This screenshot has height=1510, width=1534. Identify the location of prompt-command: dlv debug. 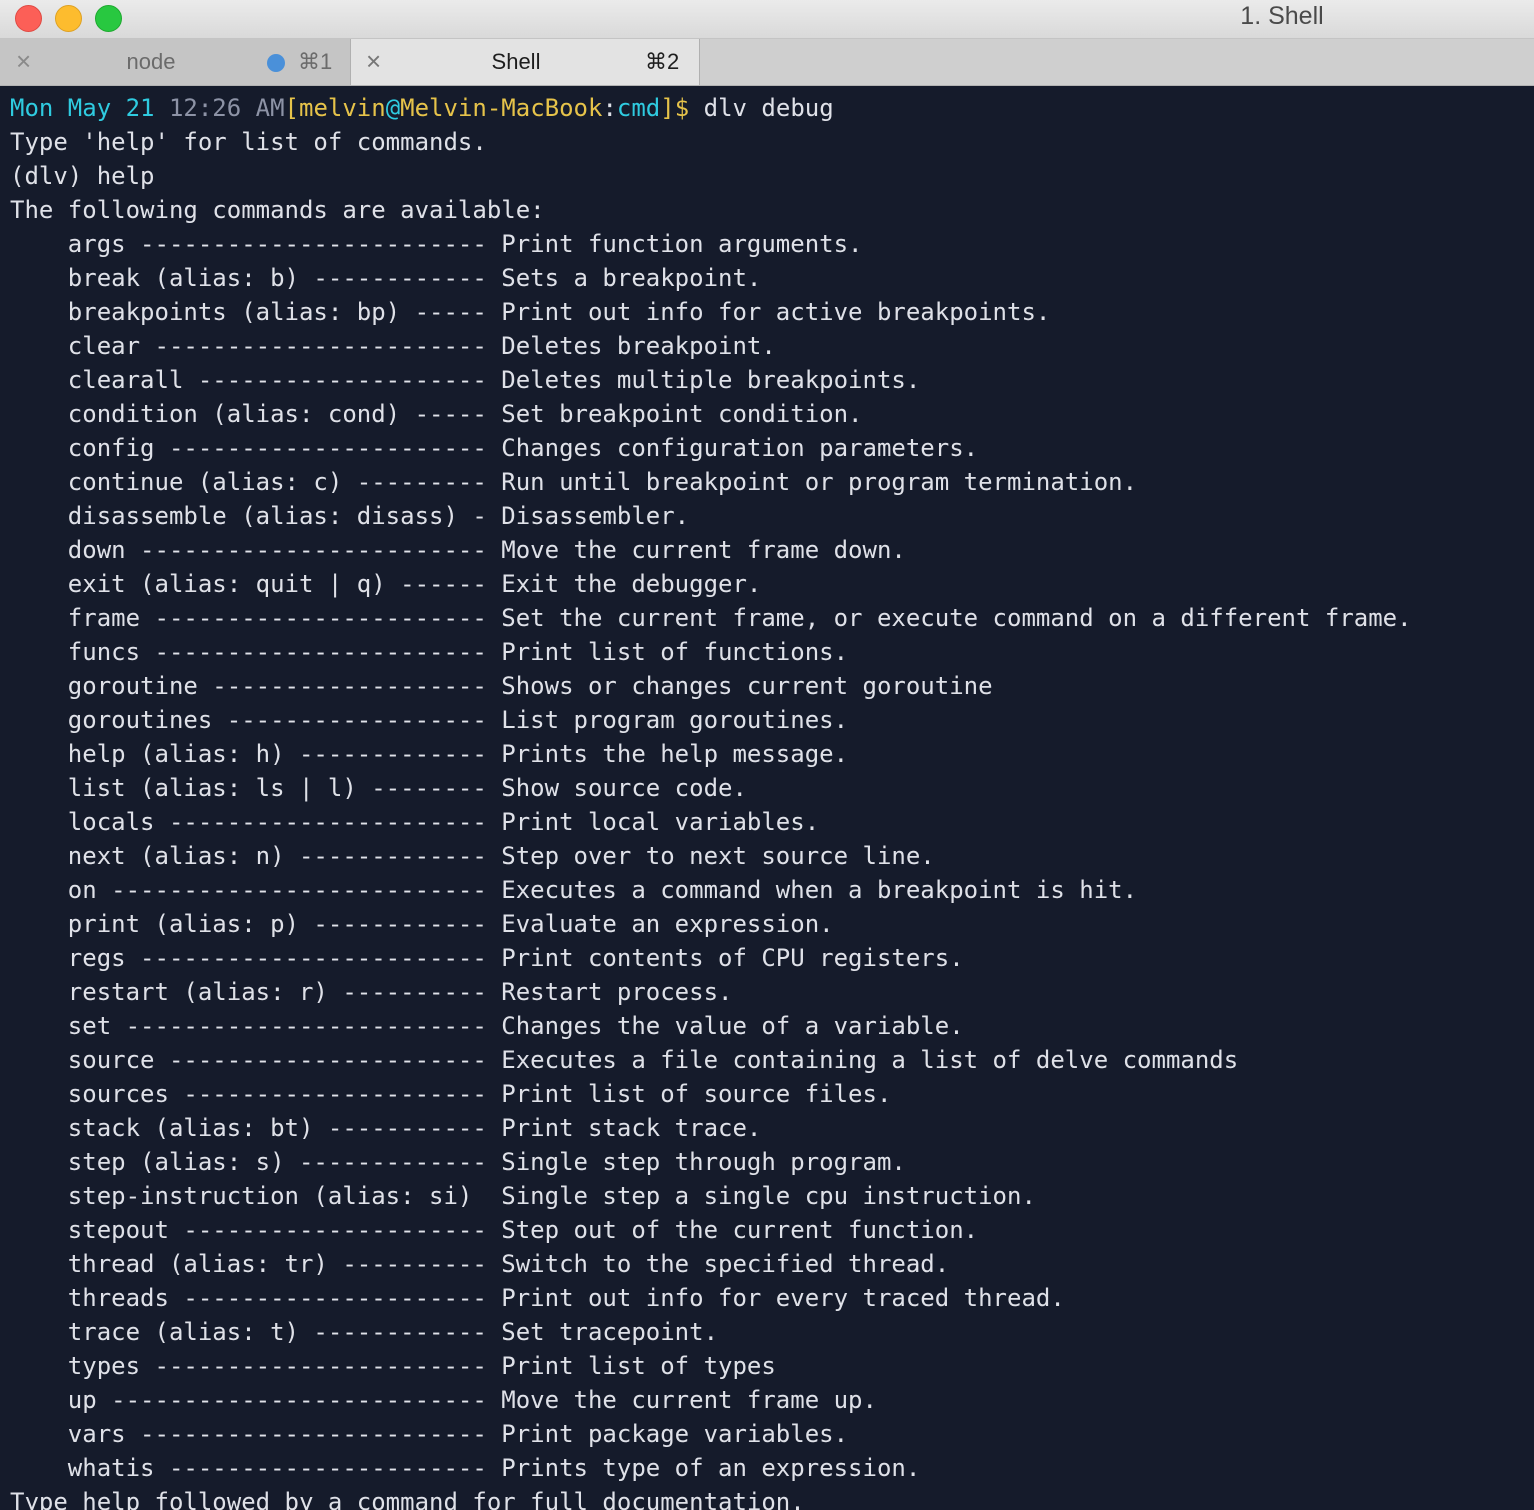
(768, 108).